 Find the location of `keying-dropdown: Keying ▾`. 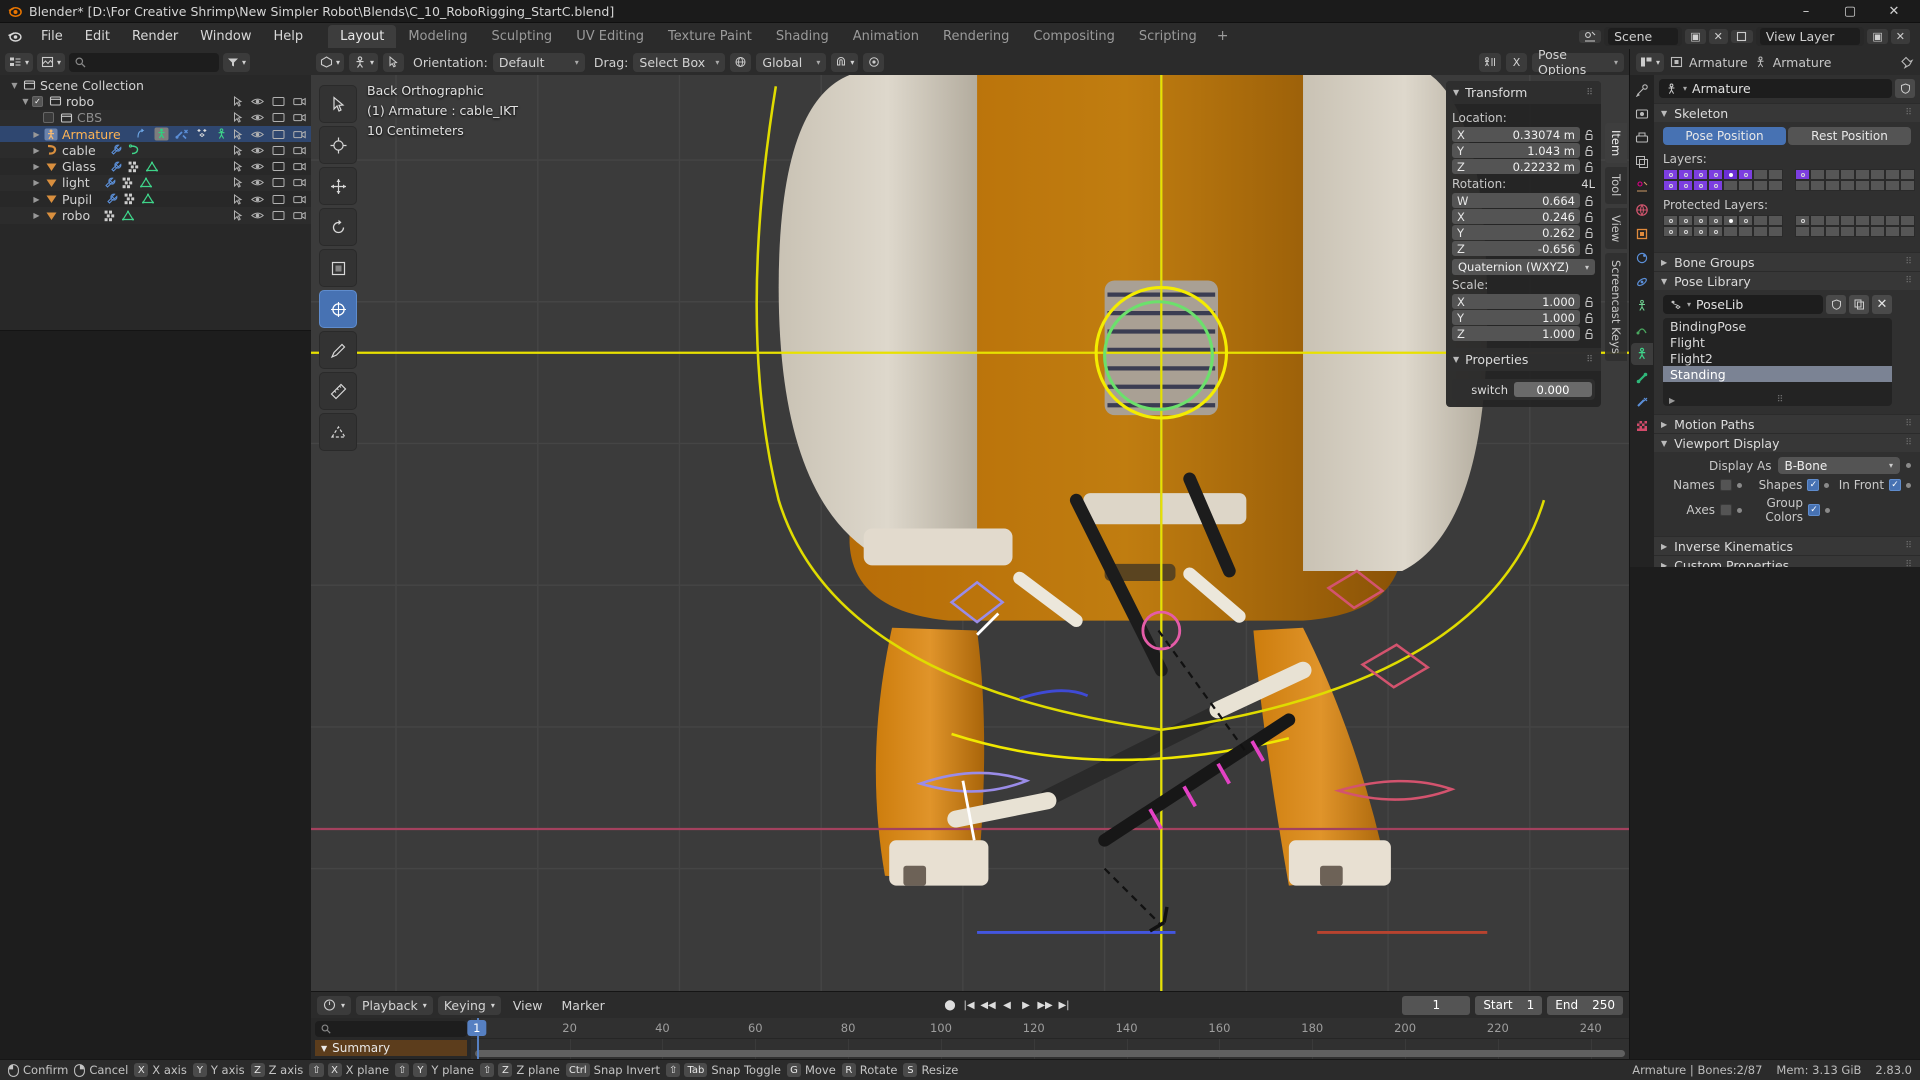

keying-dropdown: Keying ▾ is located at coordinates (469, 1005).